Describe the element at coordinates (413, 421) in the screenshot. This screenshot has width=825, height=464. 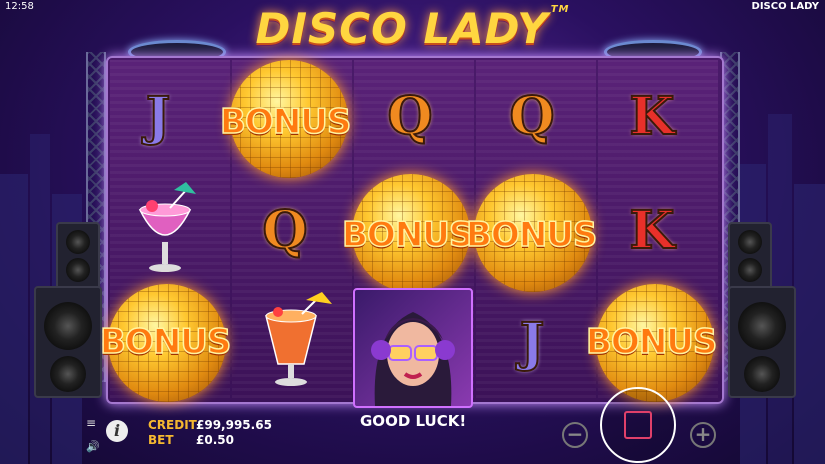
I see `status-message: GOOD LUCK!` at that location.